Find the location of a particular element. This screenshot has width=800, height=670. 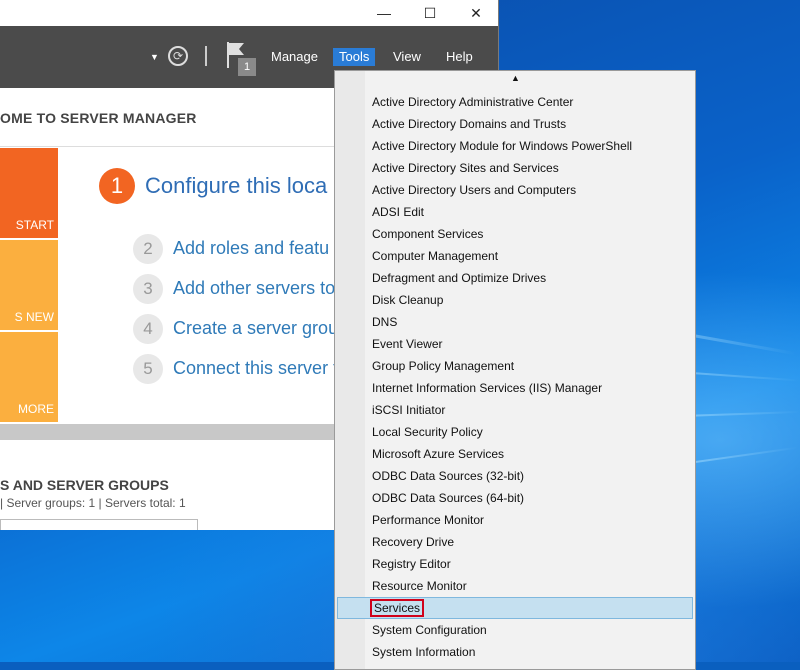

menu-item-group-policy-management: Group Policy Management is located at coordinates (515, 366).